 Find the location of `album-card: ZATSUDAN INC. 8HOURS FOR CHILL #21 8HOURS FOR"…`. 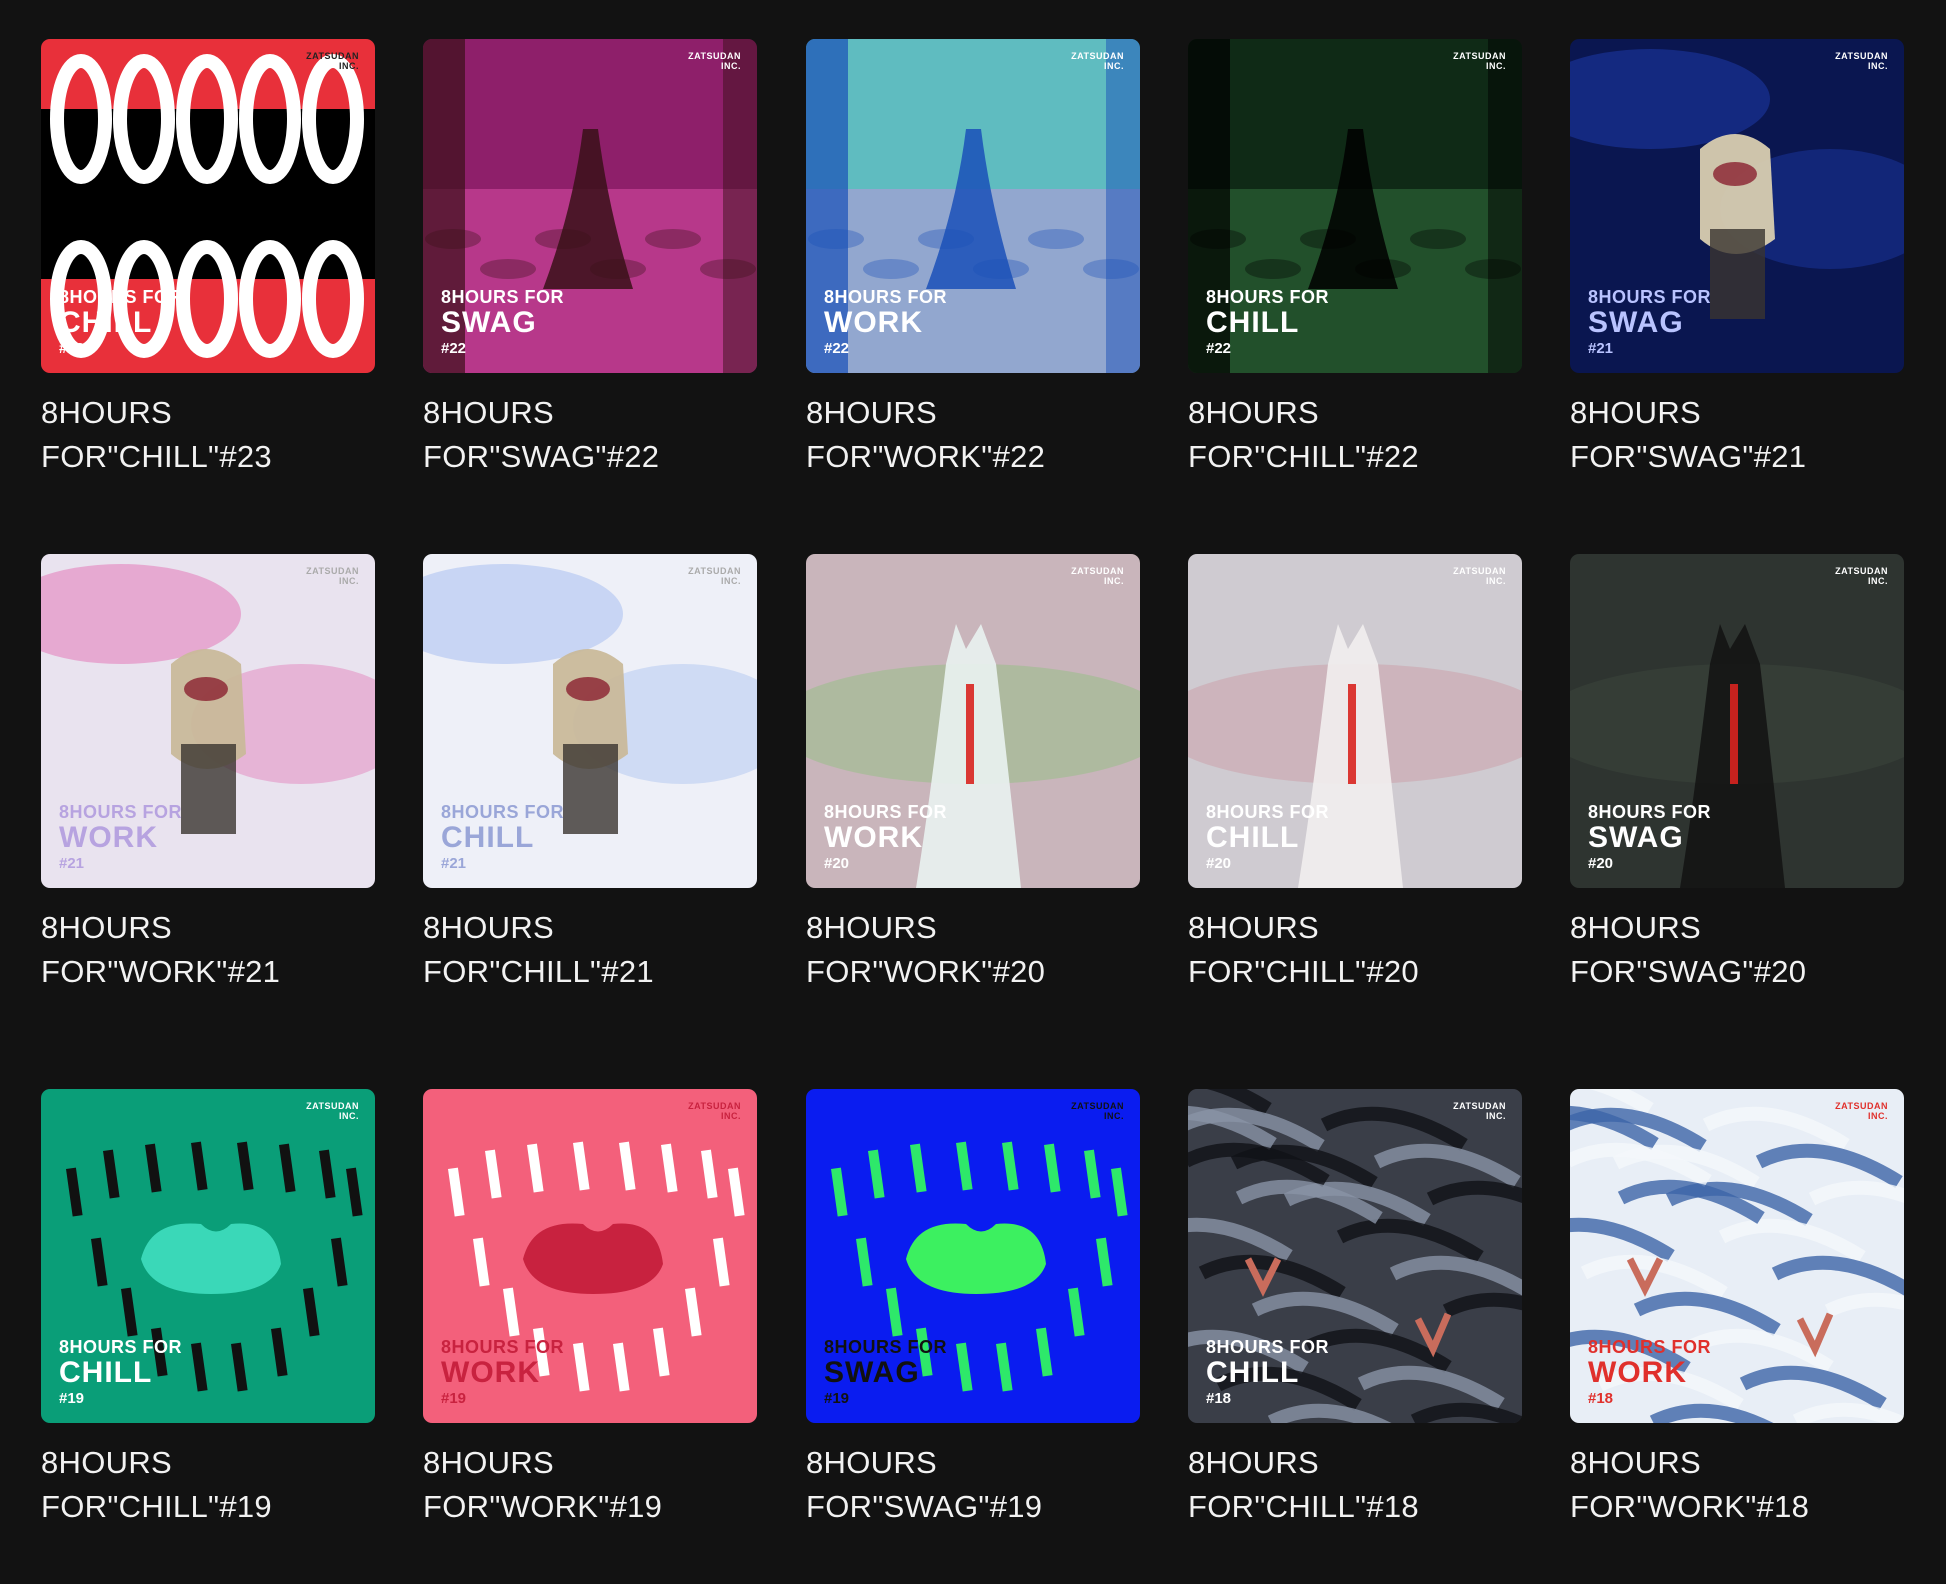

album-card: ZATSUDAN INC. 8HOURS FOR CHILL #21 8HOURS FOR"… is located at coordinates (590, 774).